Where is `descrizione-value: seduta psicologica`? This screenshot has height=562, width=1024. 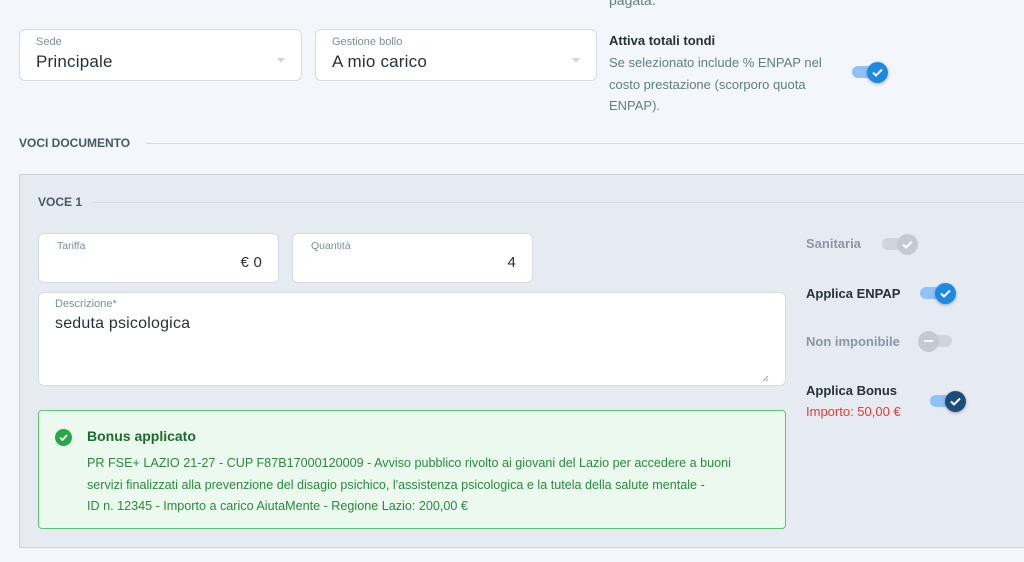
descrizione-value: seduta psicologica is located at coordinates (123, 323).